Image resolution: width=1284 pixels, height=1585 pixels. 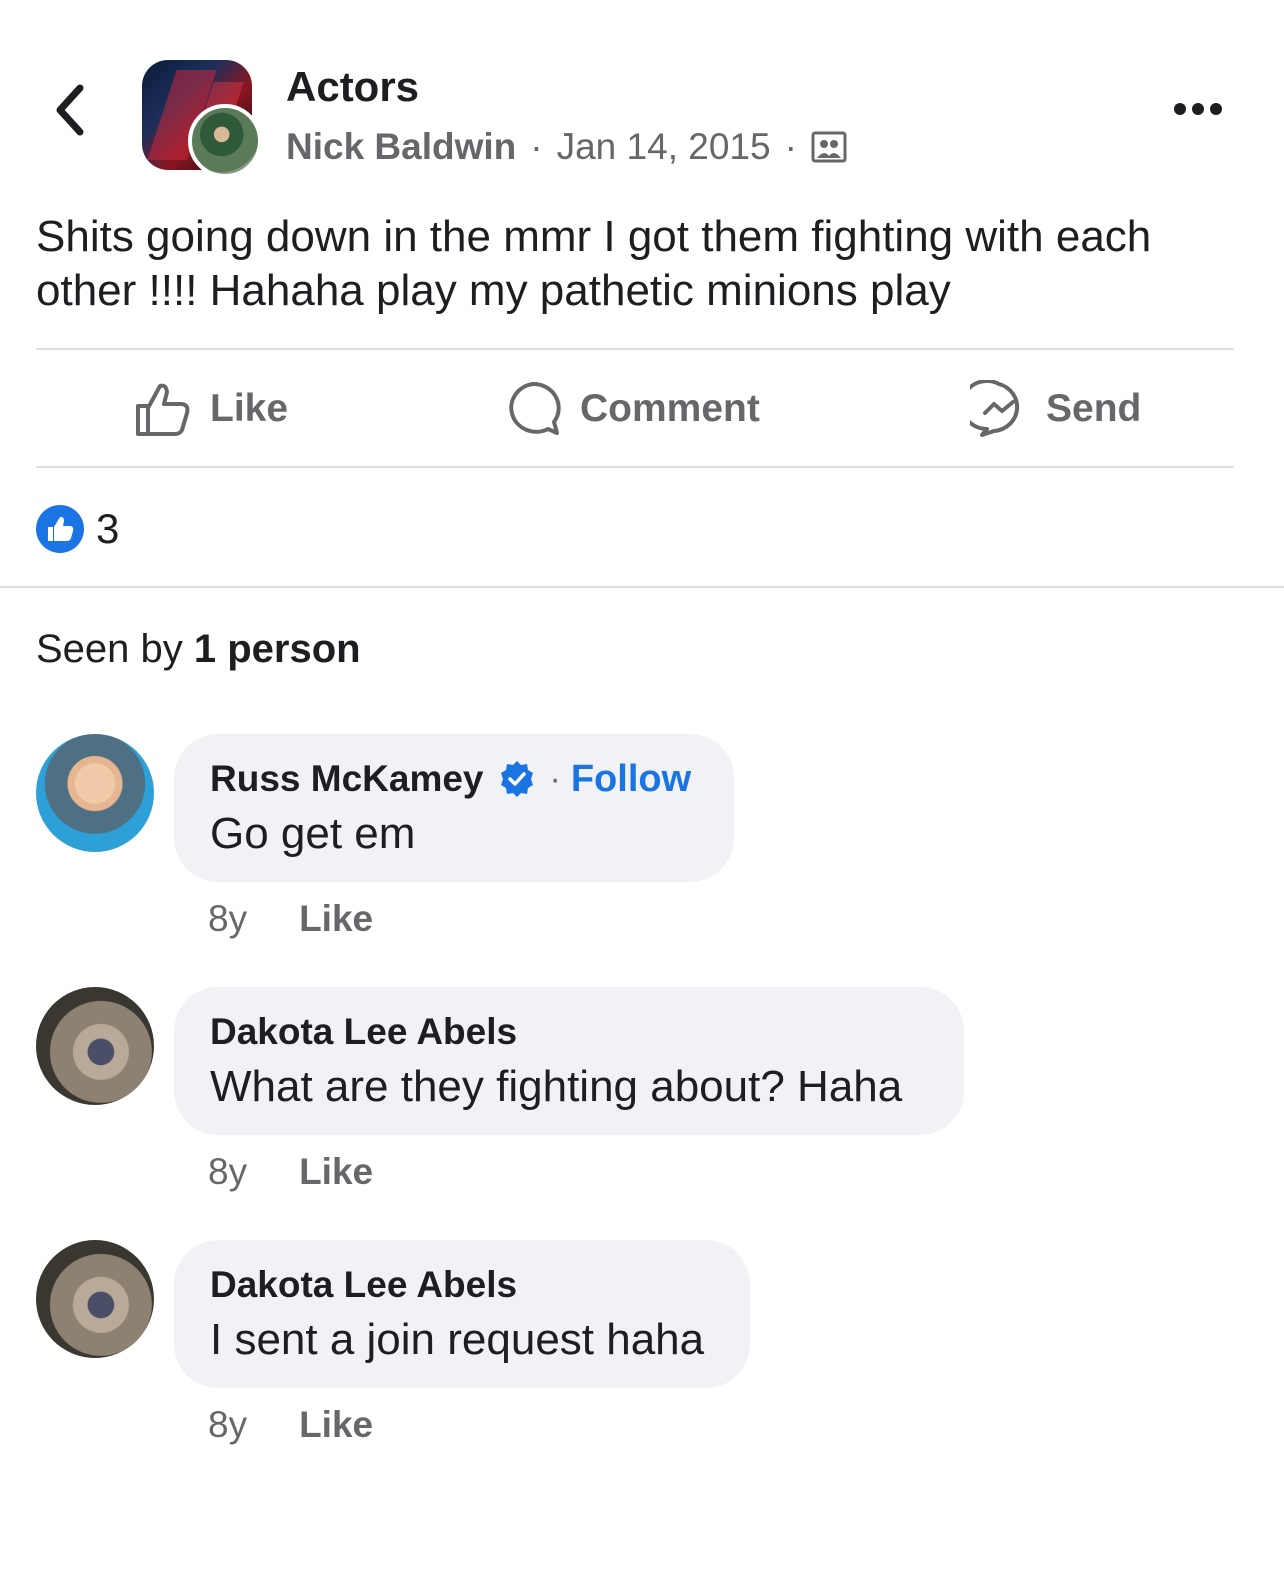 I want to click on reaction-count: 3, so click(x=107, y=529).